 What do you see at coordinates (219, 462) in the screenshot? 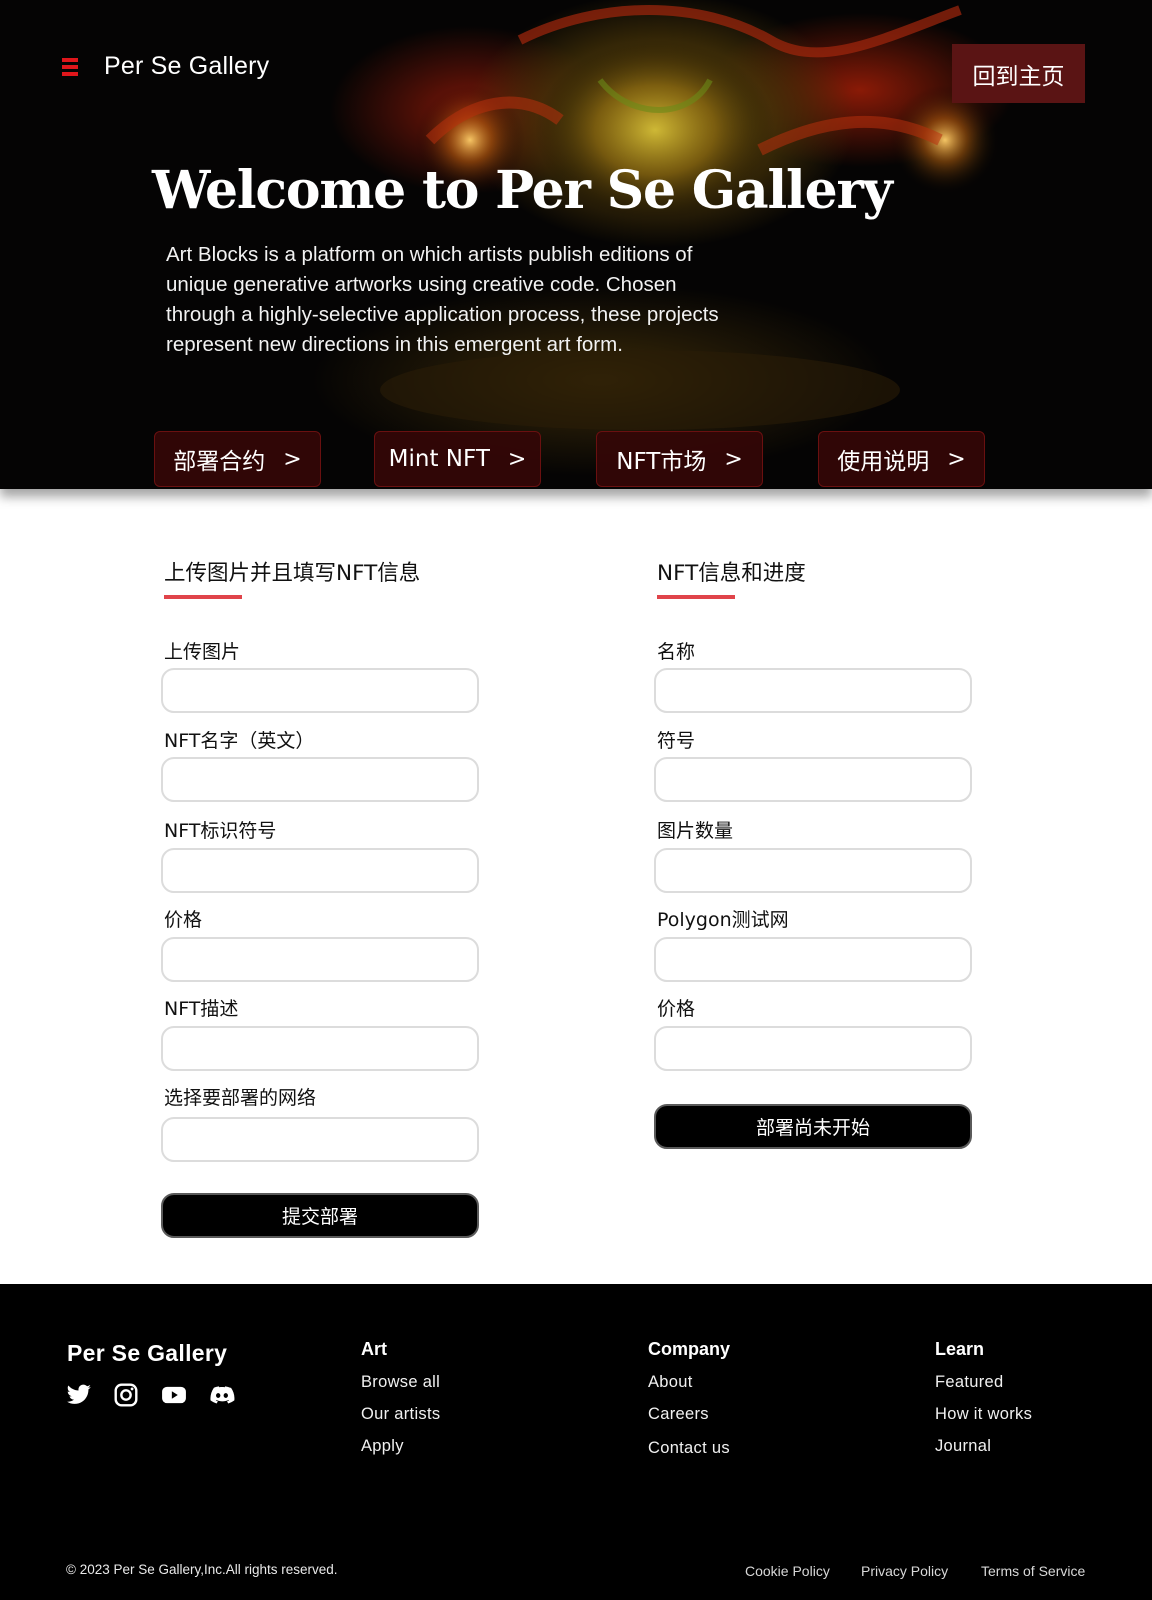
I see `button-label: 部署合约` at bounding box center [219, 462].